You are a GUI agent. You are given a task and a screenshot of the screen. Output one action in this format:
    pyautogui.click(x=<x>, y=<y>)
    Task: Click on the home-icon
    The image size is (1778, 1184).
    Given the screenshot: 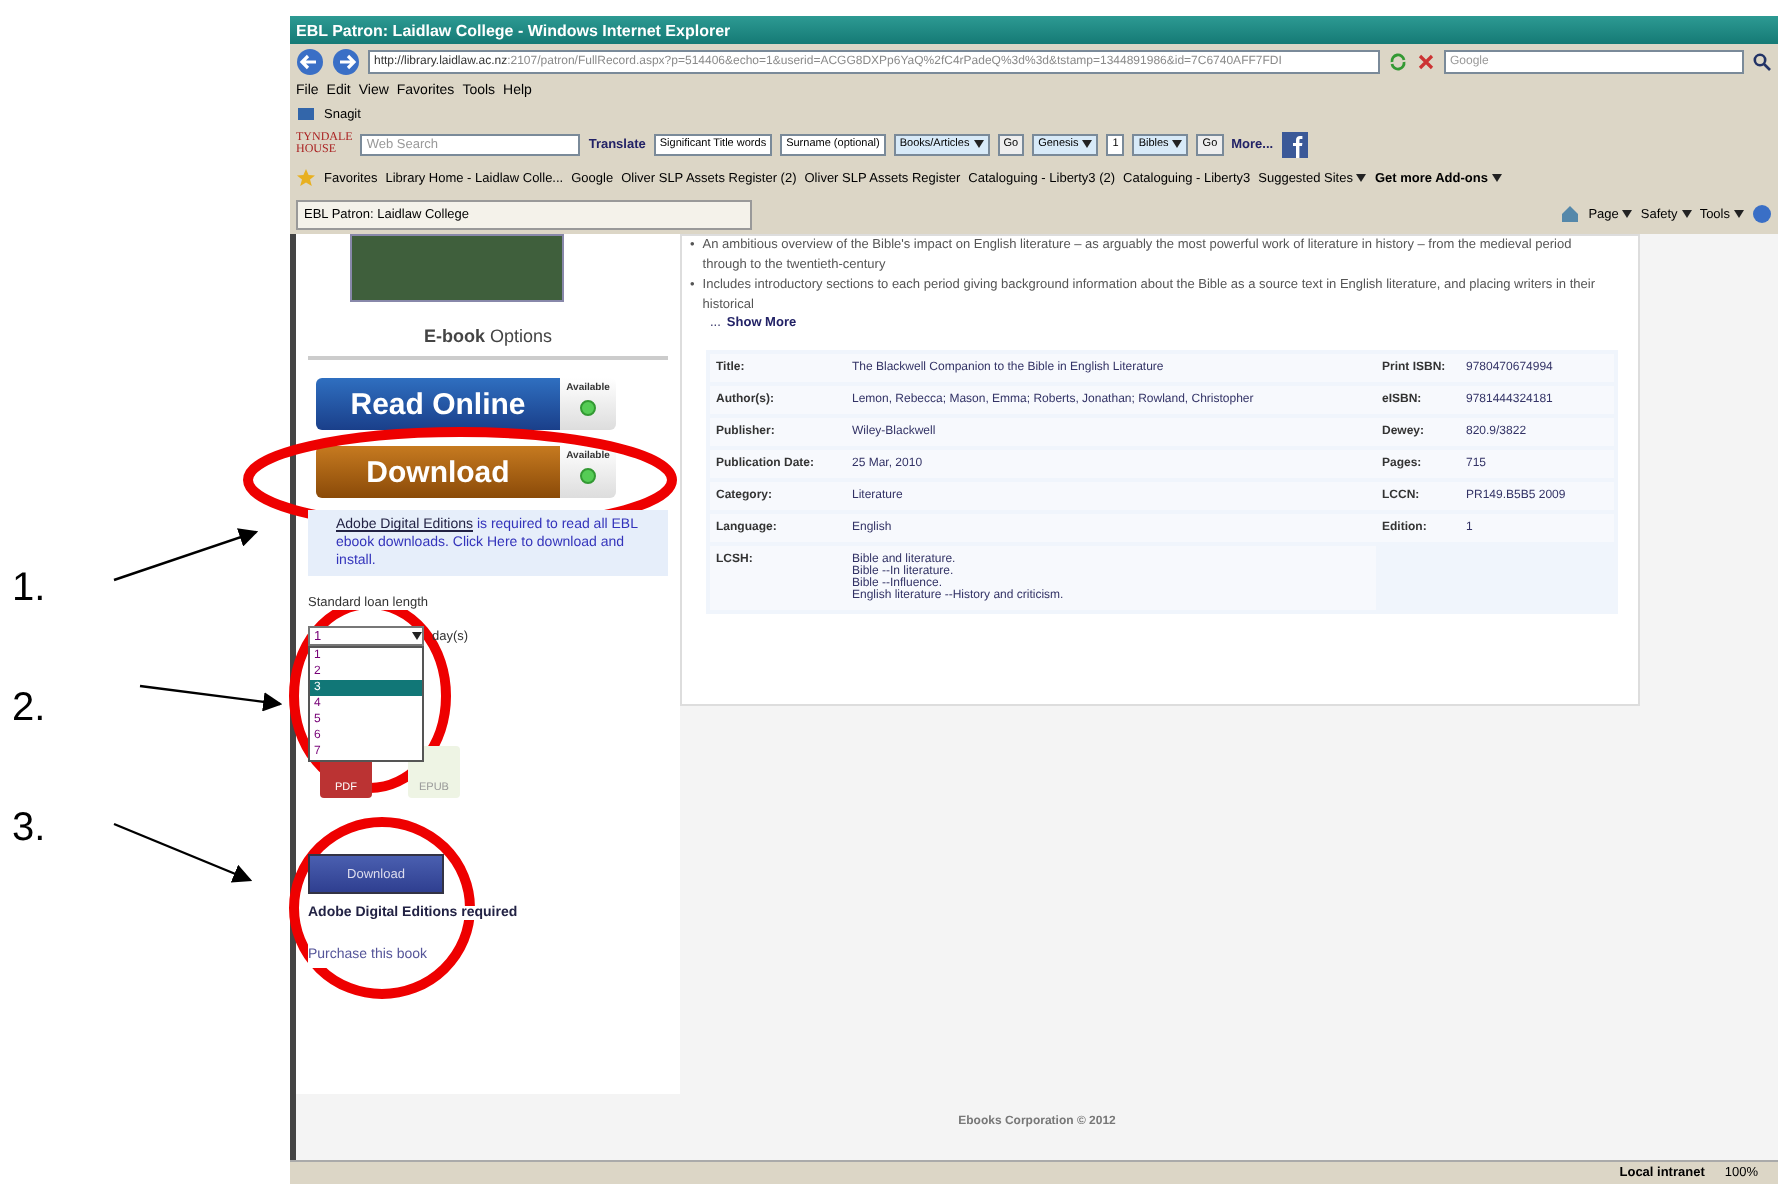 What is the action you would take?
    pyautogui.click(x=1570, y=214)
    